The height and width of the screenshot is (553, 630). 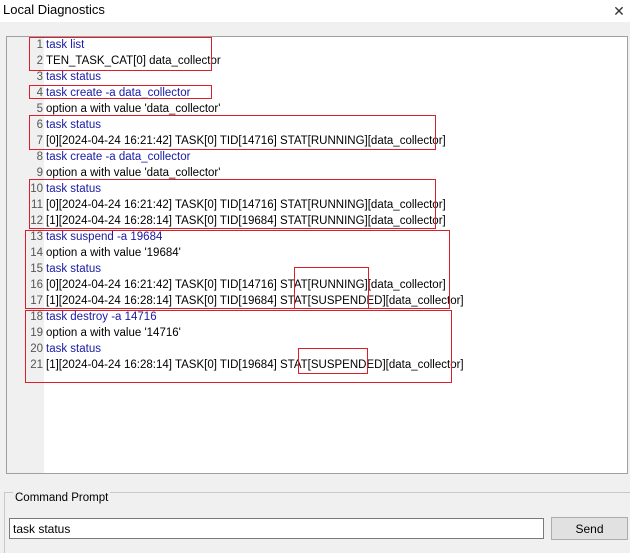 I want to click on line-number: 14, so click(x=36, y=253).